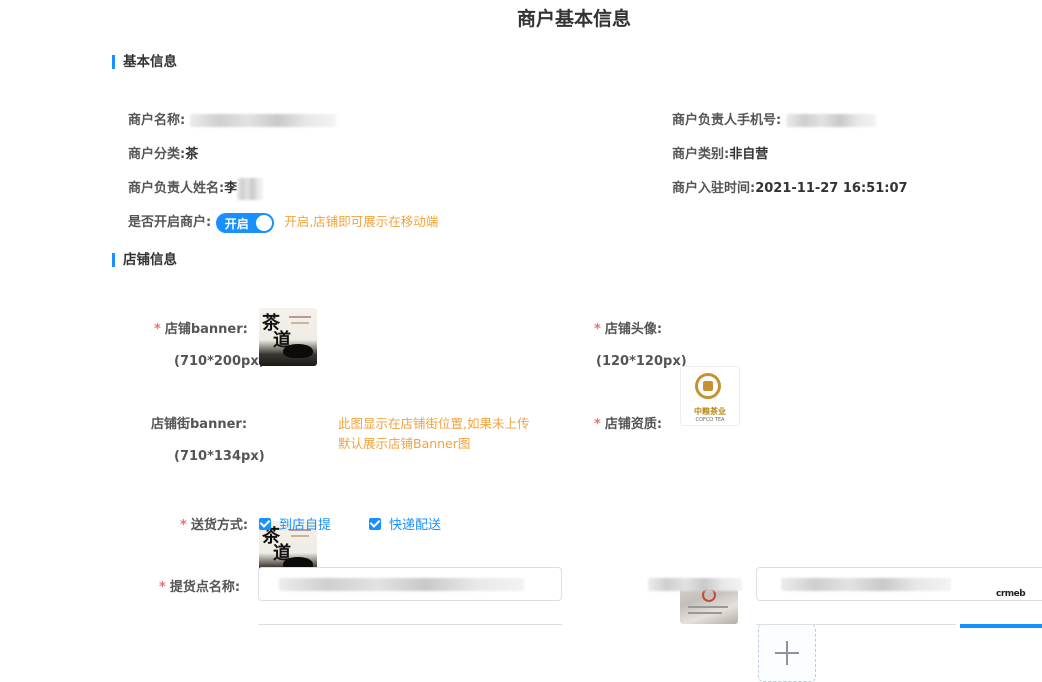 The width and height of the screenshot is (1042, 682). I want to click on enable-merchant-switch: 开启, so click(244, 222).